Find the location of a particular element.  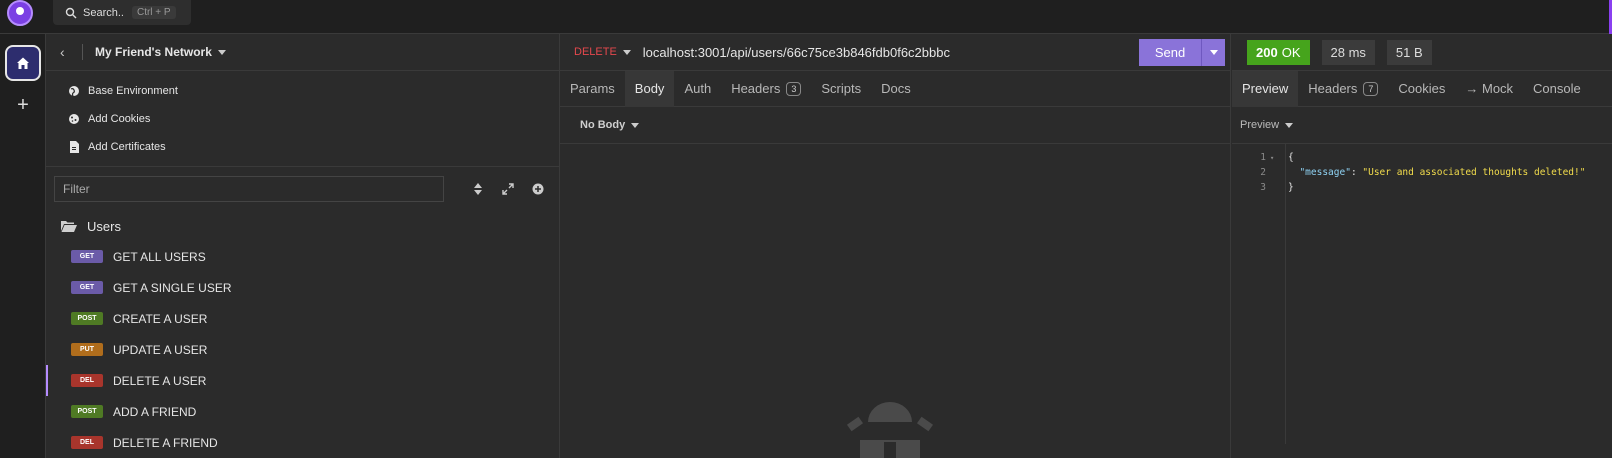

status-badge: 200 OK is located at coordinates (1278, 52).